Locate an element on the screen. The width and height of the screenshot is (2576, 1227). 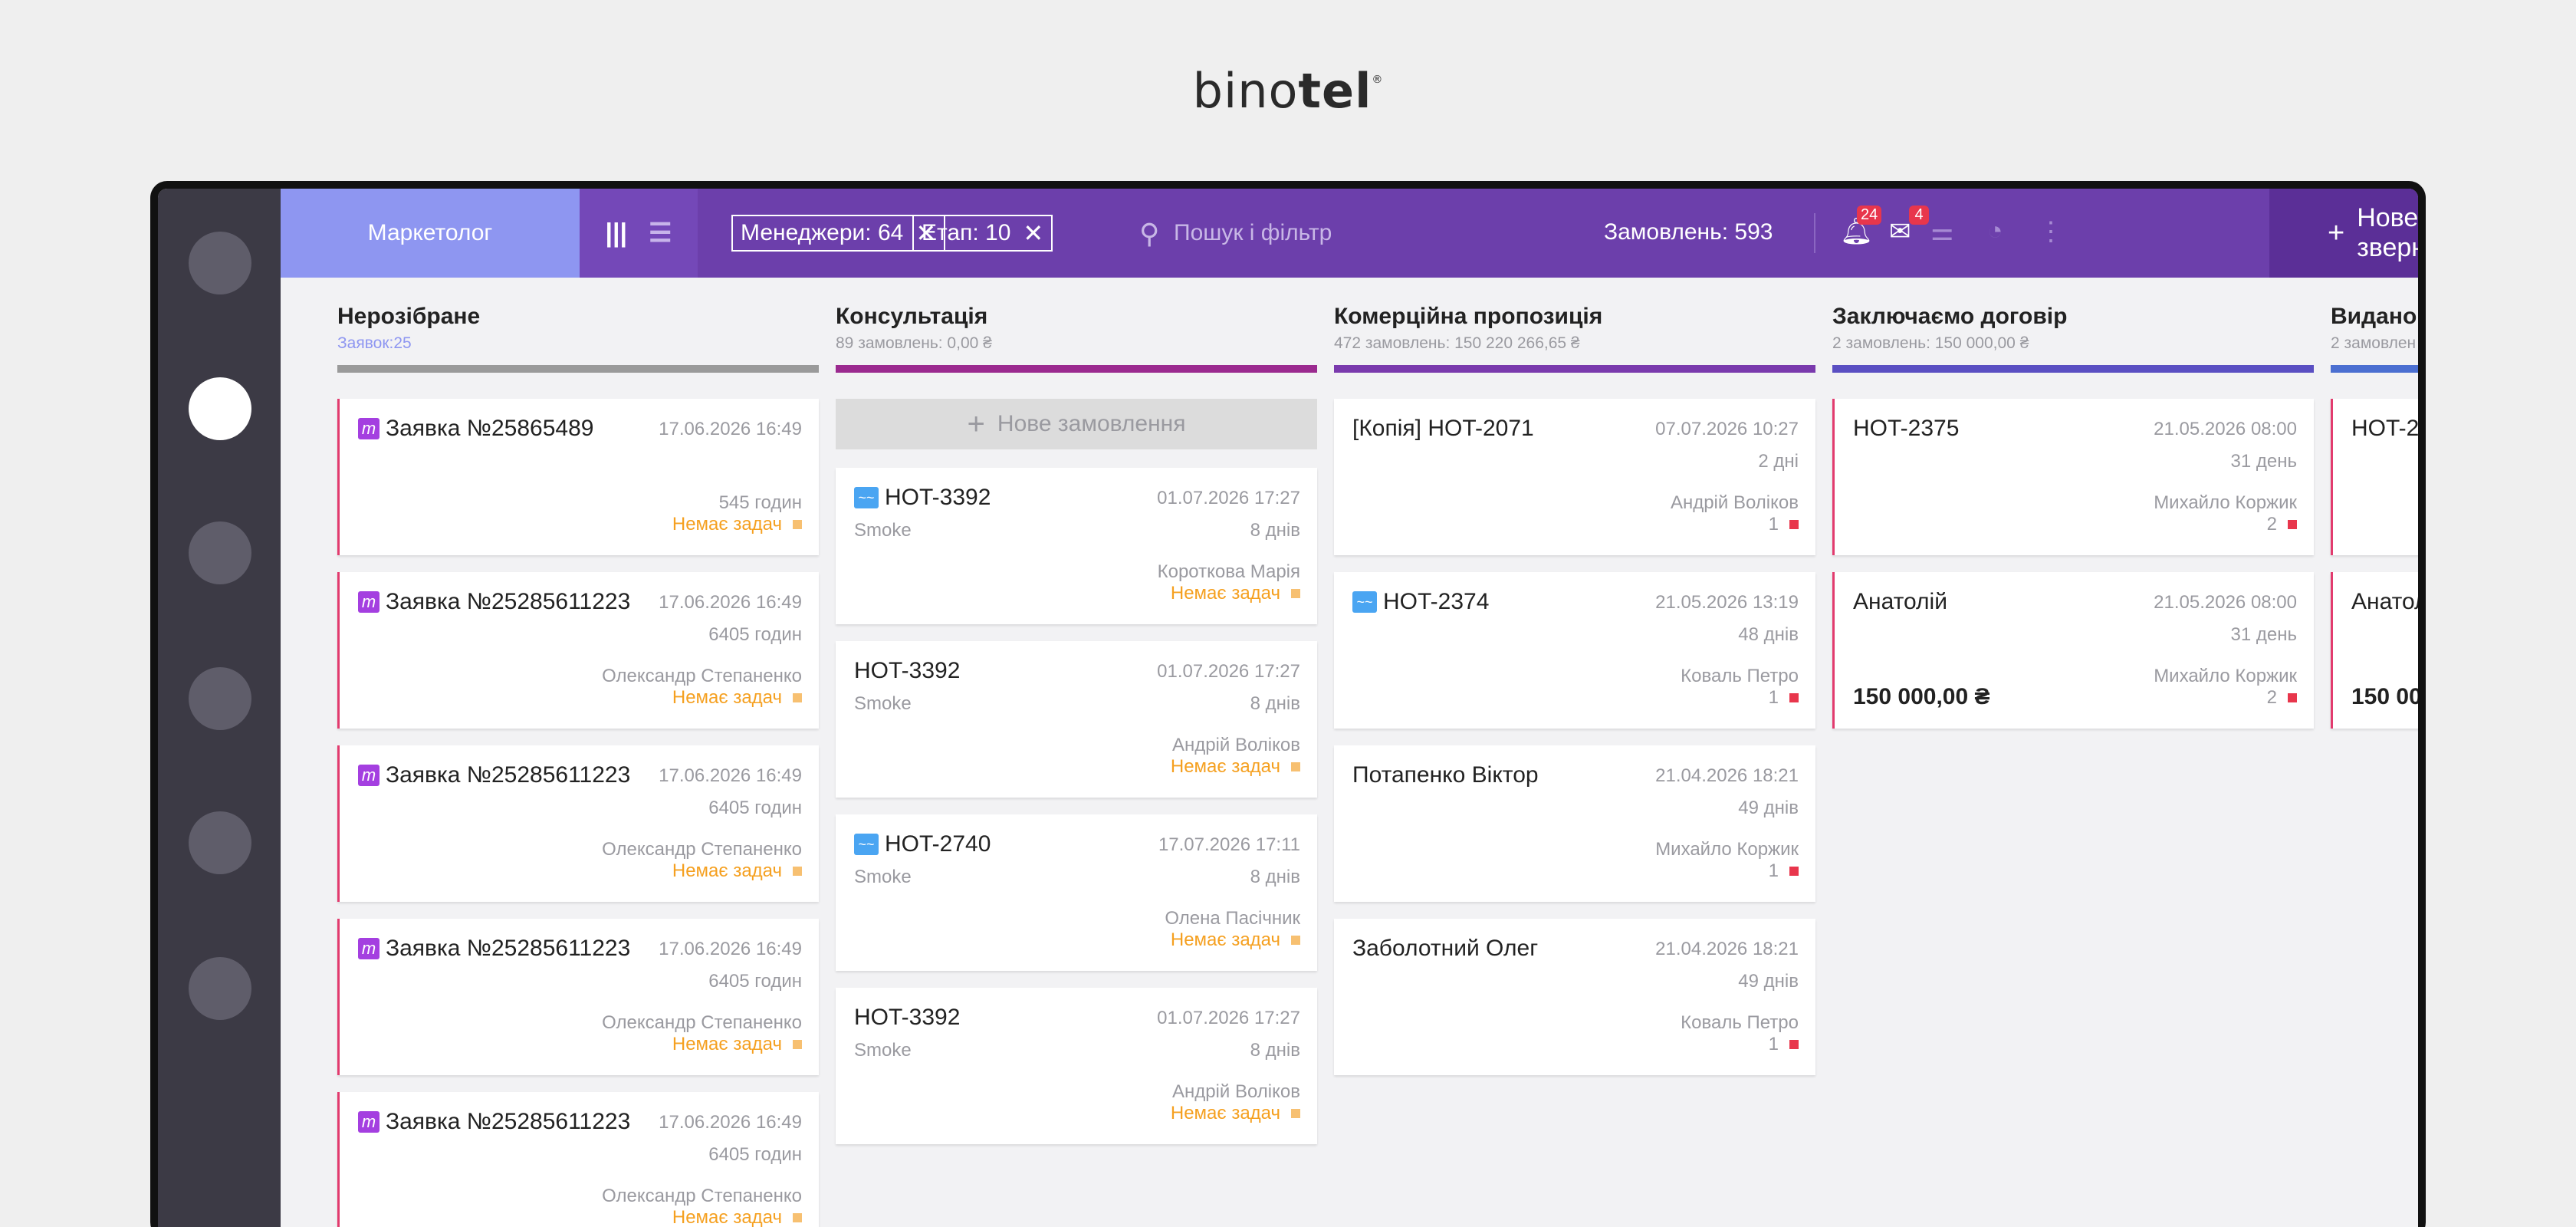
card-duration: 31 день is located at coordinates (2263, 461).